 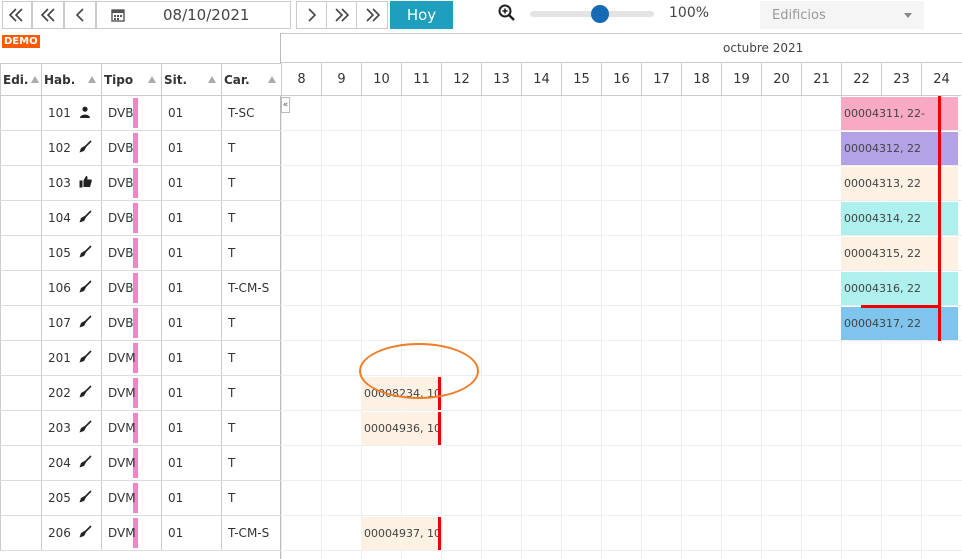 I want to click on last-page-button, so click(x=372, y=15).